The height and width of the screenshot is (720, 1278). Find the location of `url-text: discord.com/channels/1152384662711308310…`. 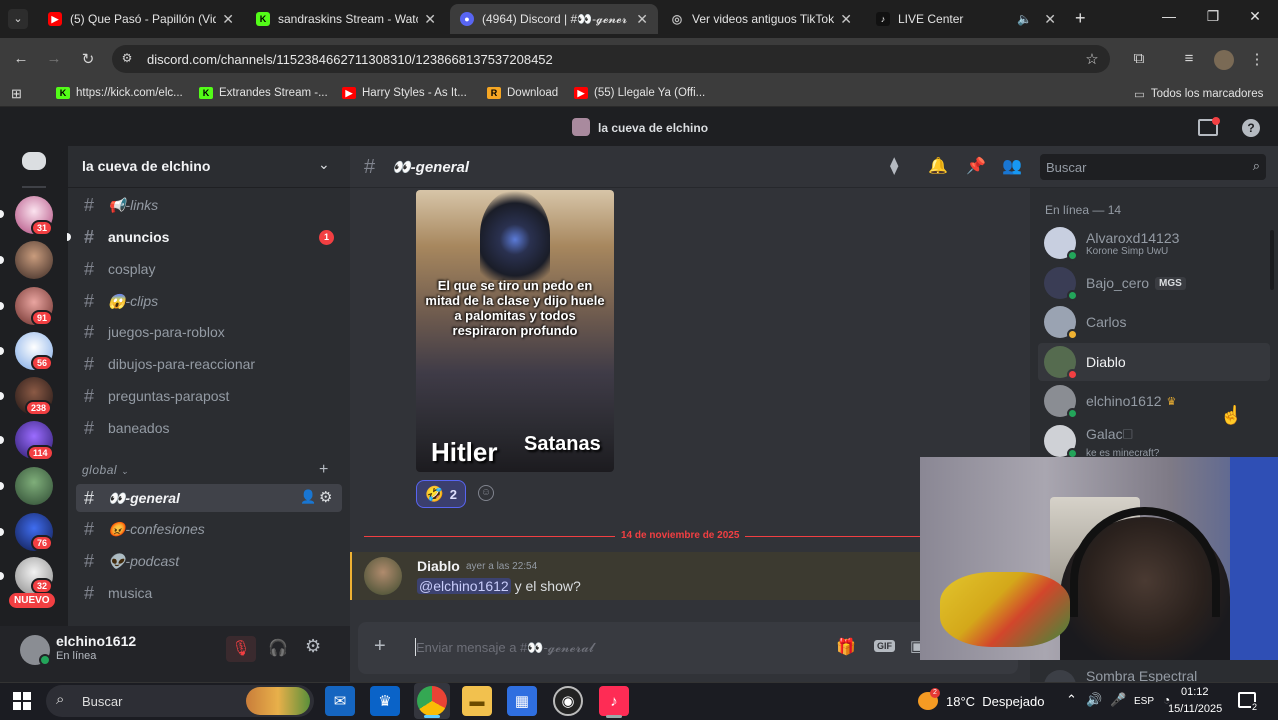

url-text: discord.com/channels/1152384662711308310… is located at coordinates (350, 59).